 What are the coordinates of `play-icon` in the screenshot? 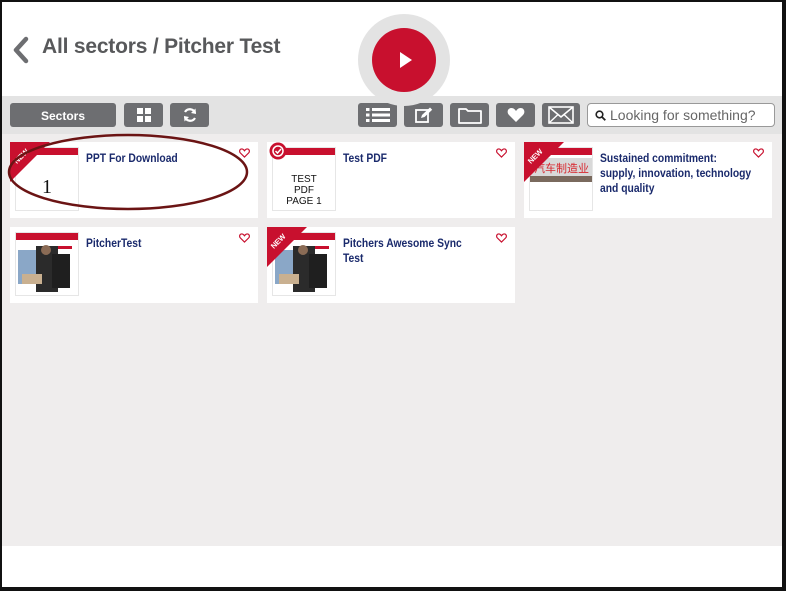 It's located at (406, 60).